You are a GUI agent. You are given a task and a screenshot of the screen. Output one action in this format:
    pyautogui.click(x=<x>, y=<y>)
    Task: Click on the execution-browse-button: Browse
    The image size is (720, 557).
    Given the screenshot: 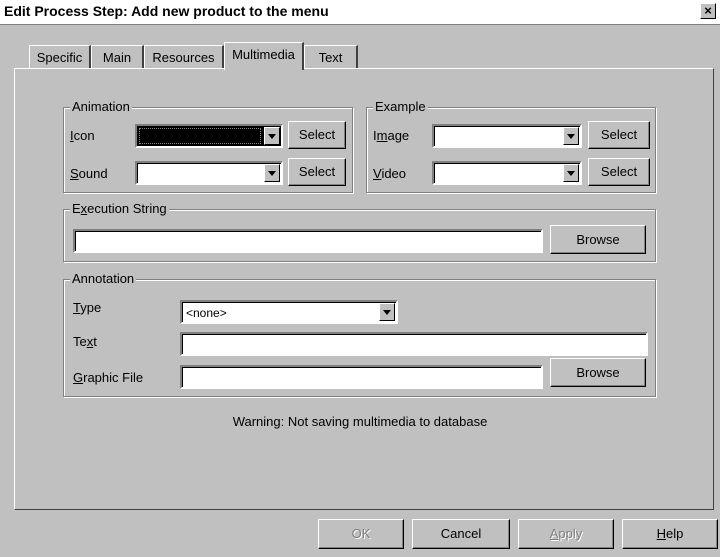 What is the action you would take?
    pyautogui.click(x=598, y=239)
    